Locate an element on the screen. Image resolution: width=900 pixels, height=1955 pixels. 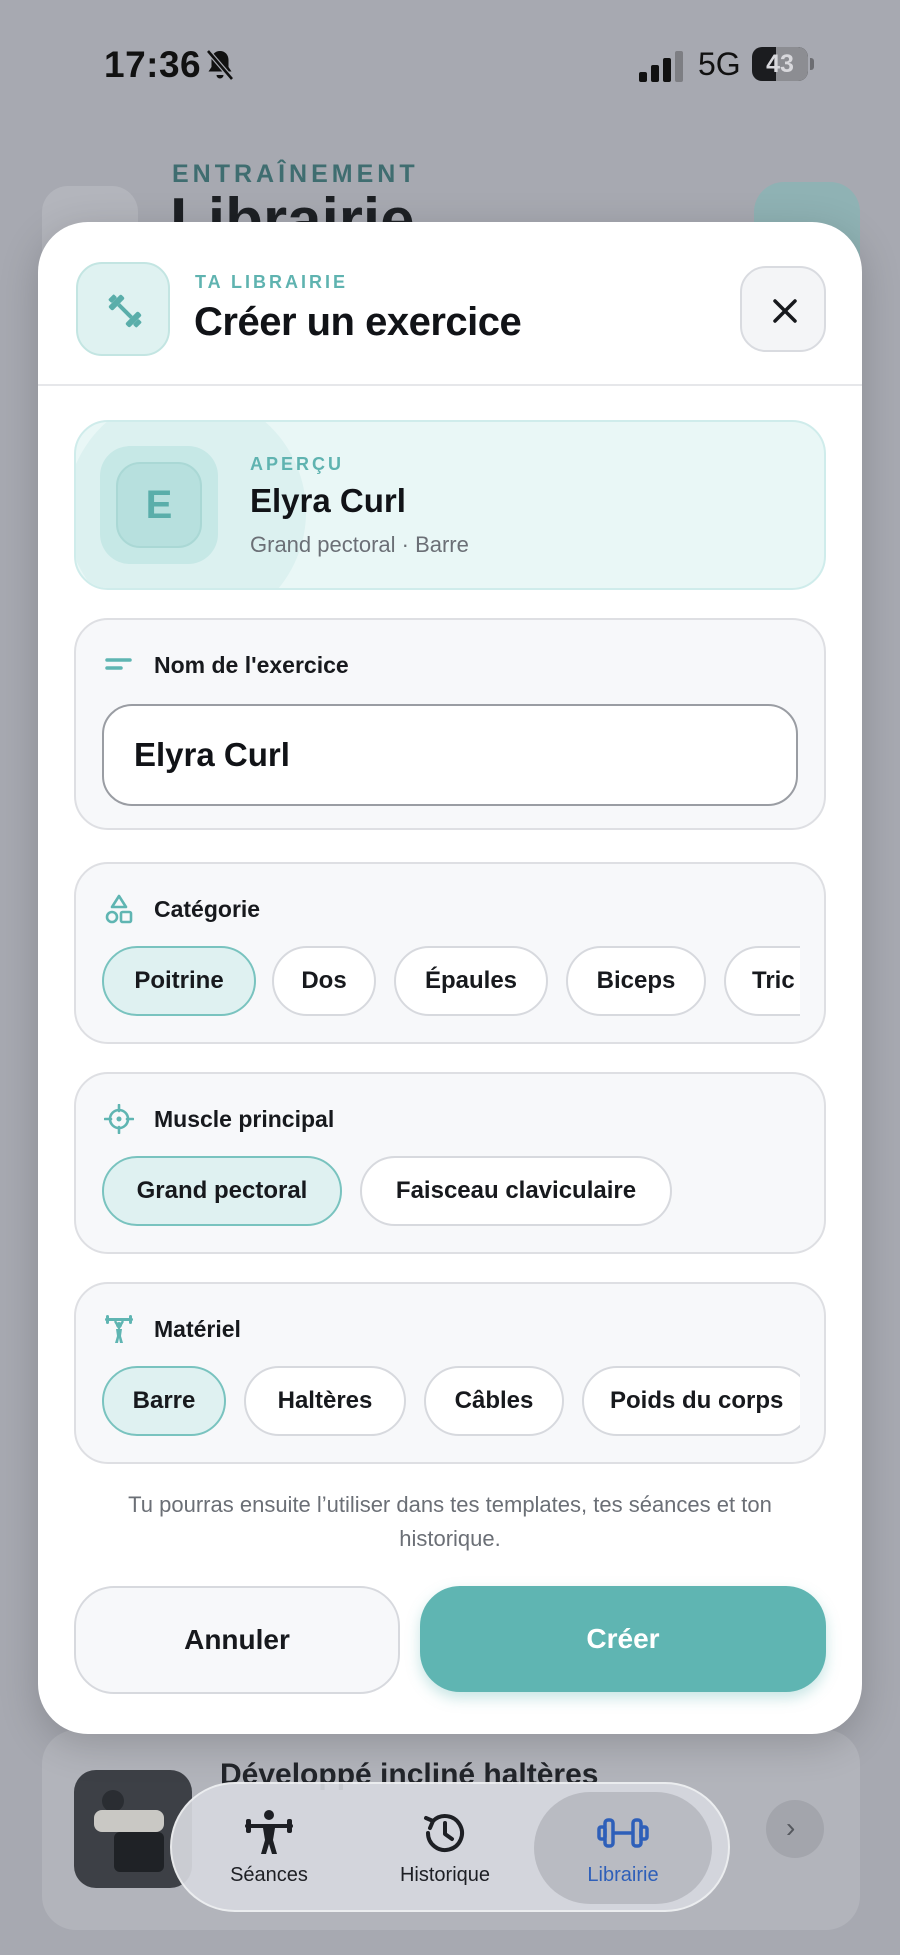
category-chip-triceps: Tric is located at coordinates (762, 981).